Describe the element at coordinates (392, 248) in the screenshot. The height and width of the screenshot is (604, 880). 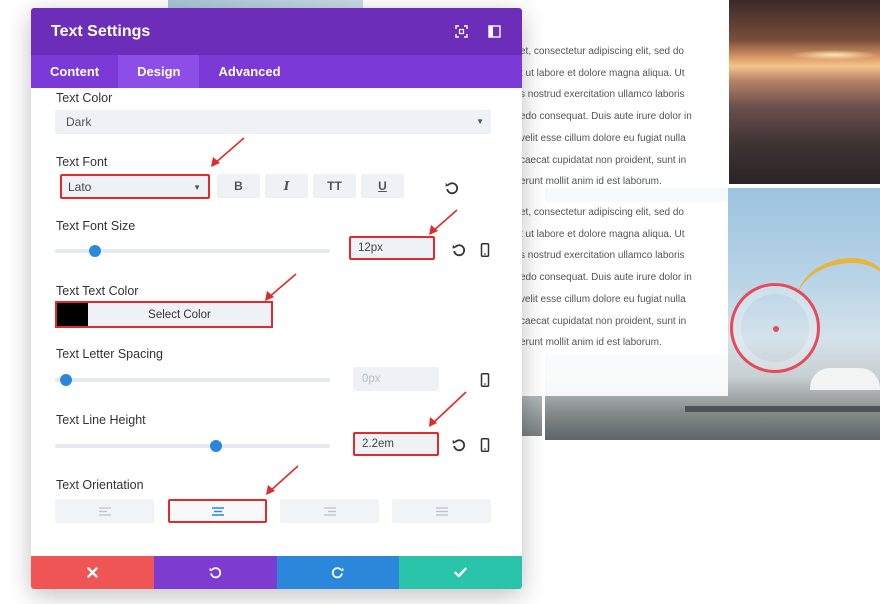
I see `font-size-input: 12px` at that location.